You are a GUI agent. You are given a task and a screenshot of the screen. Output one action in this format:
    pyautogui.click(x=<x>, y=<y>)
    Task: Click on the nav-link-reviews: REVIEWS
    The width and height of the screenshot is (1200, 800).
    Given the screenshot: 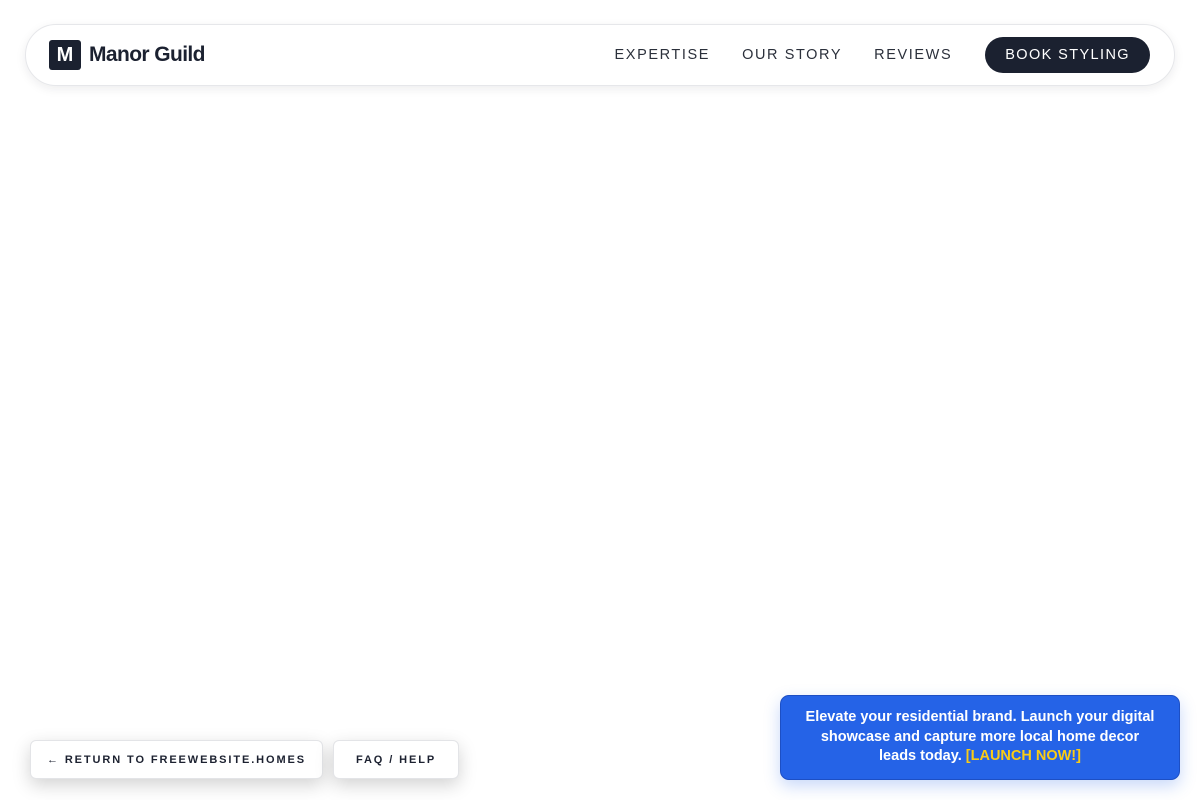 What is the action you would take?
    pyautogui.click(x=913, y=55)
    